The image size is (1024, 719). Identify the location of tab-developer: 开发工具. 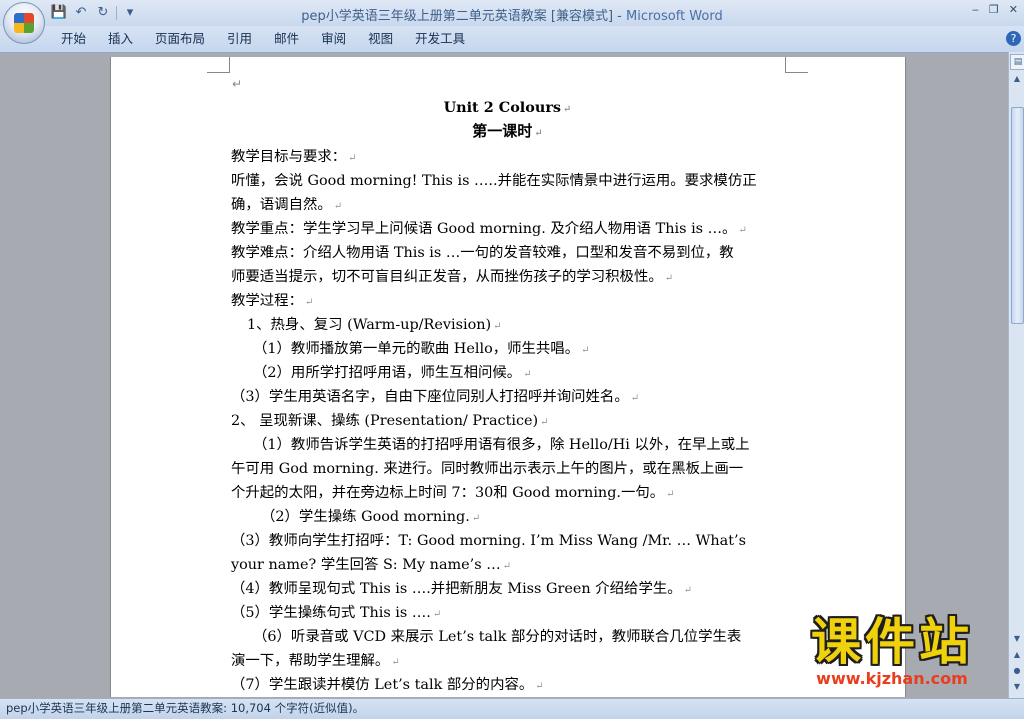
(440, 39).